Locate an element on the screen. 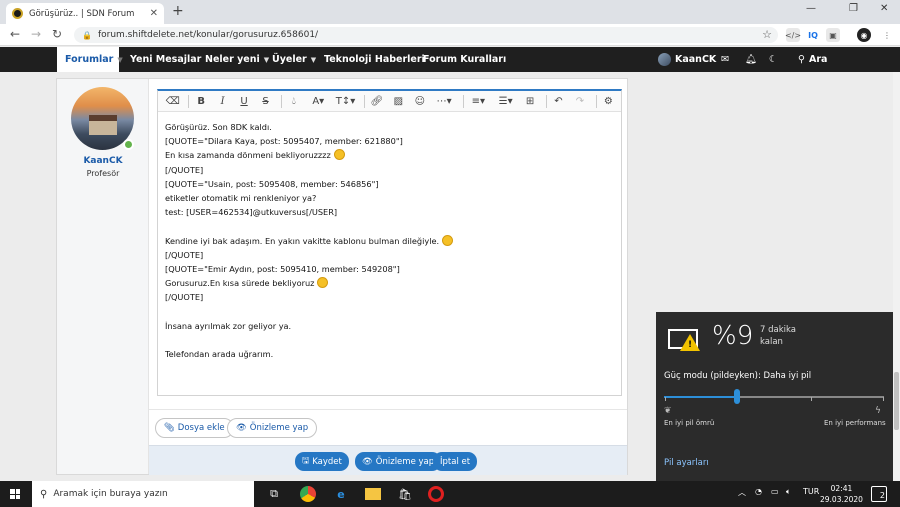  font-size-icon: T↕▾ is located at coordinates (345, 101).